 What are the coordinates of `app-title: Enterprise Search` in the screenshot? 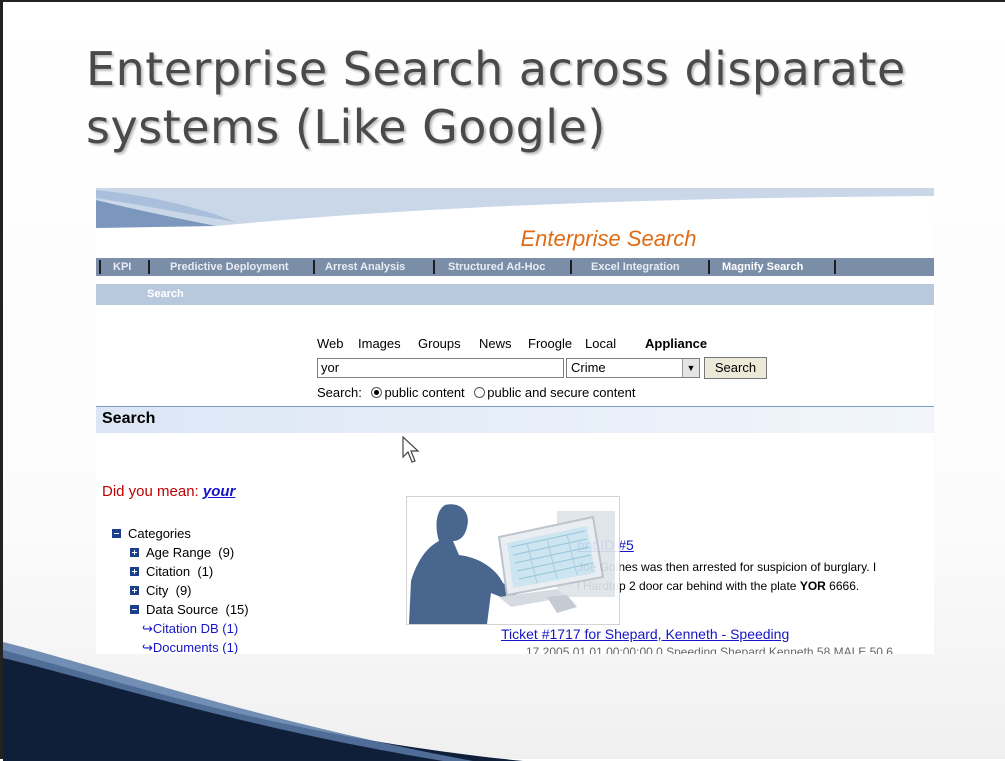 It's located at (608, 238).